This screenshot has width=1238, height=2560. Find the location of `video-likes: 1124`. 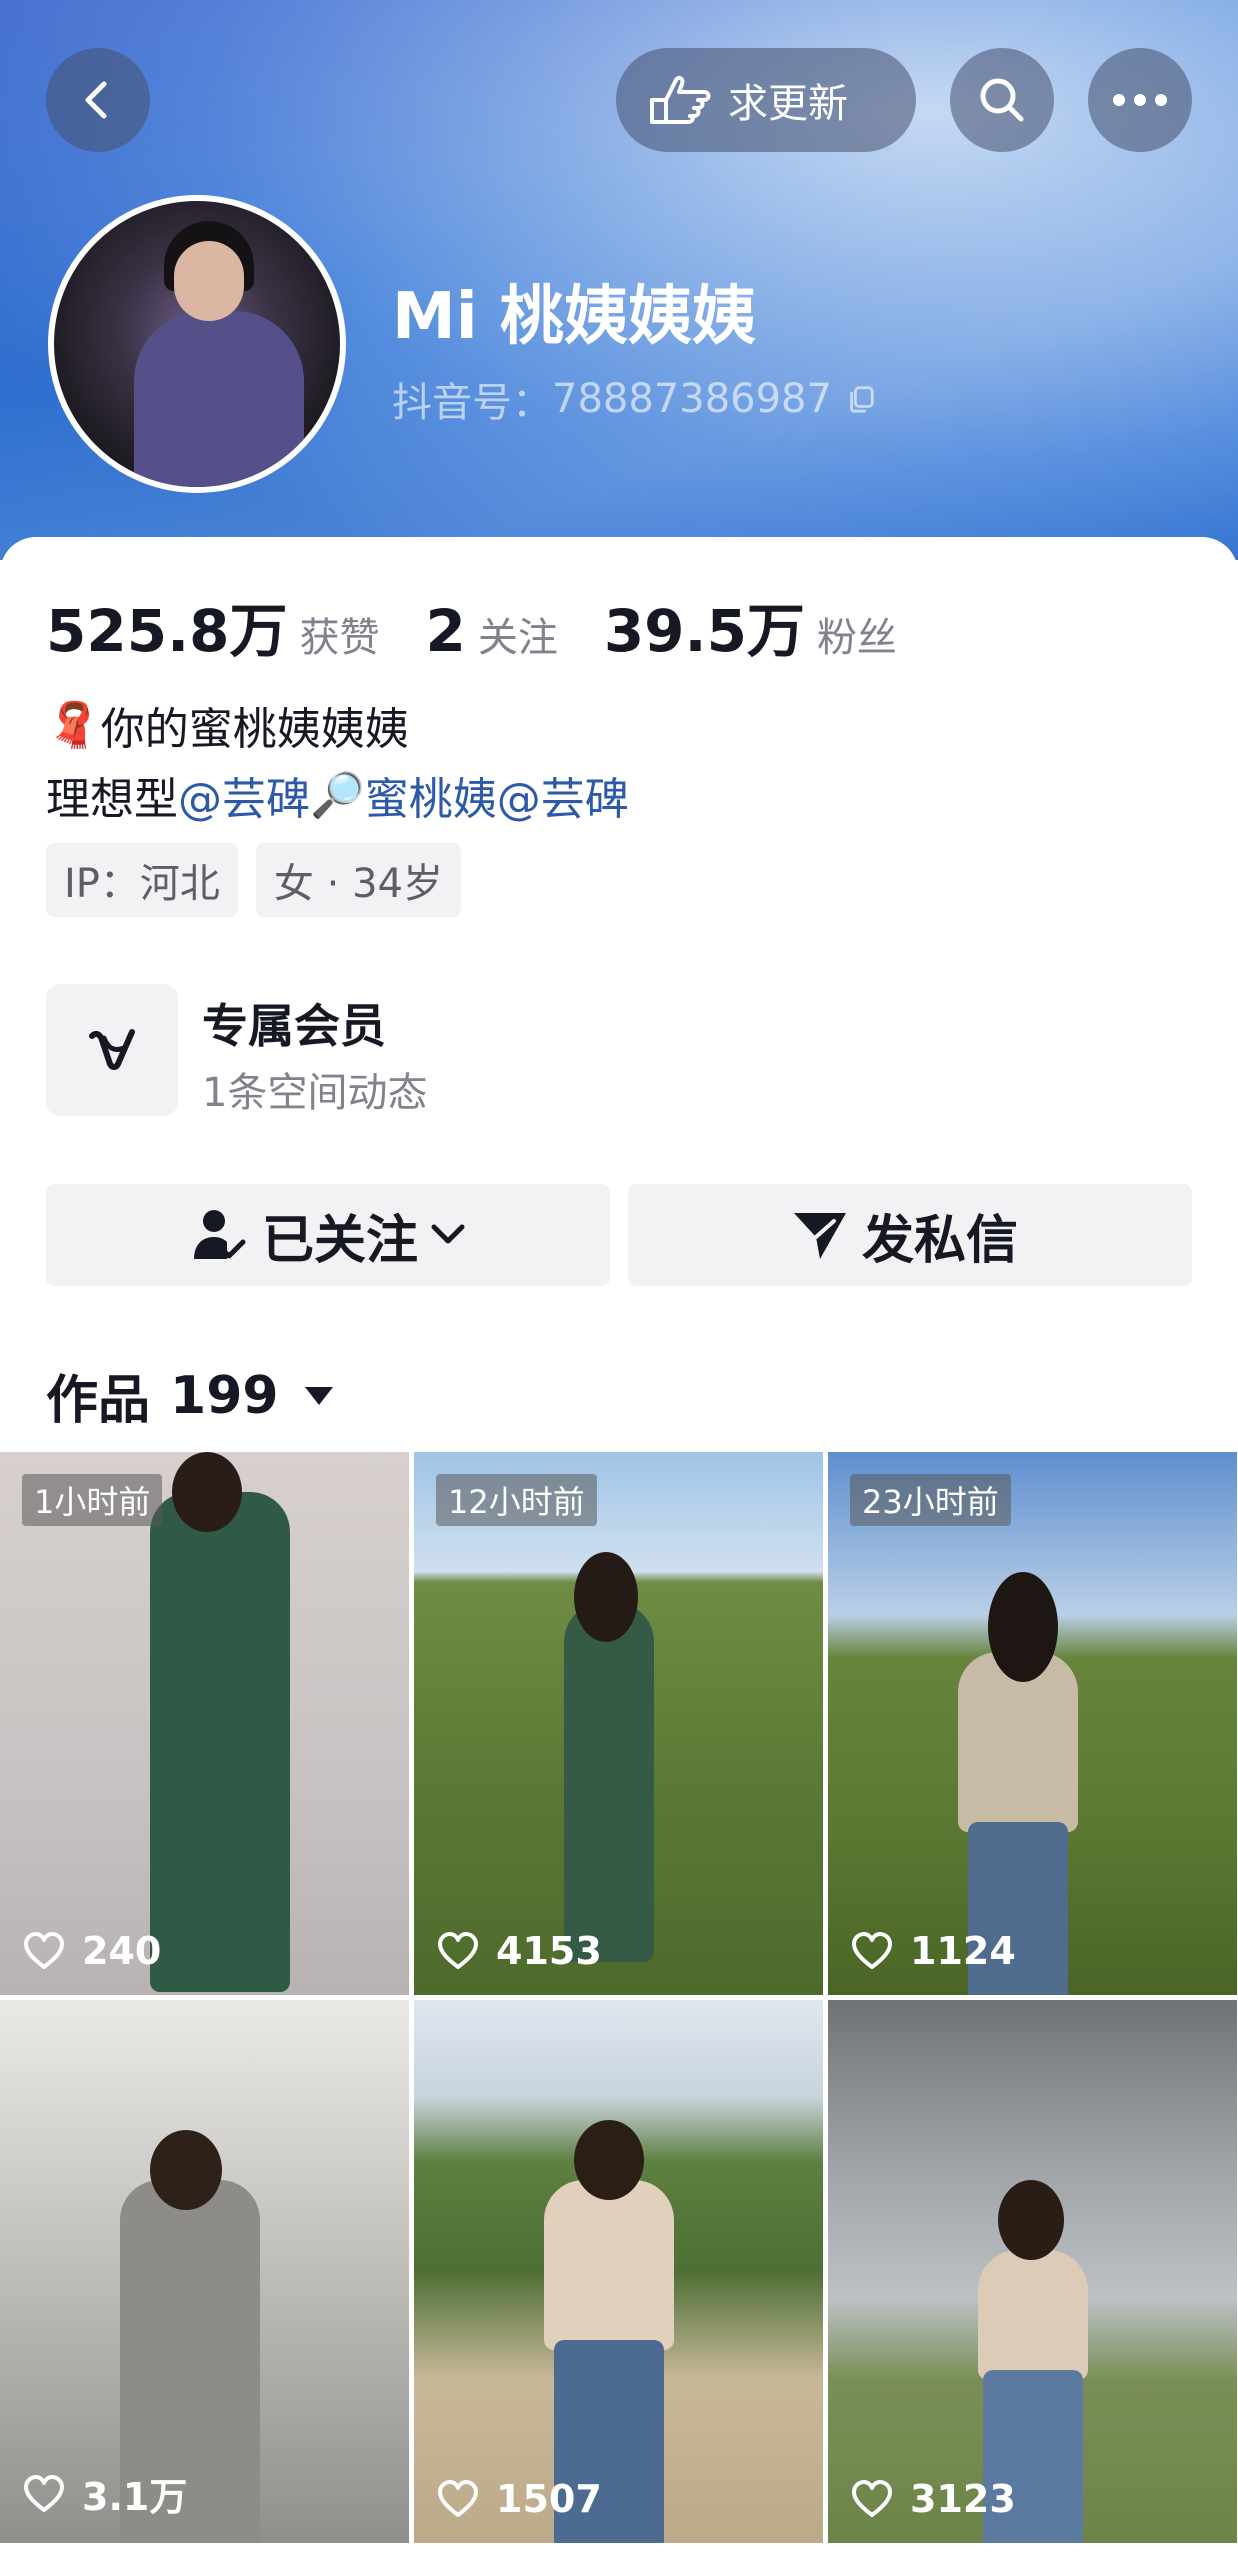

video-likes: 1124 is located at coordinates (933, 1951).